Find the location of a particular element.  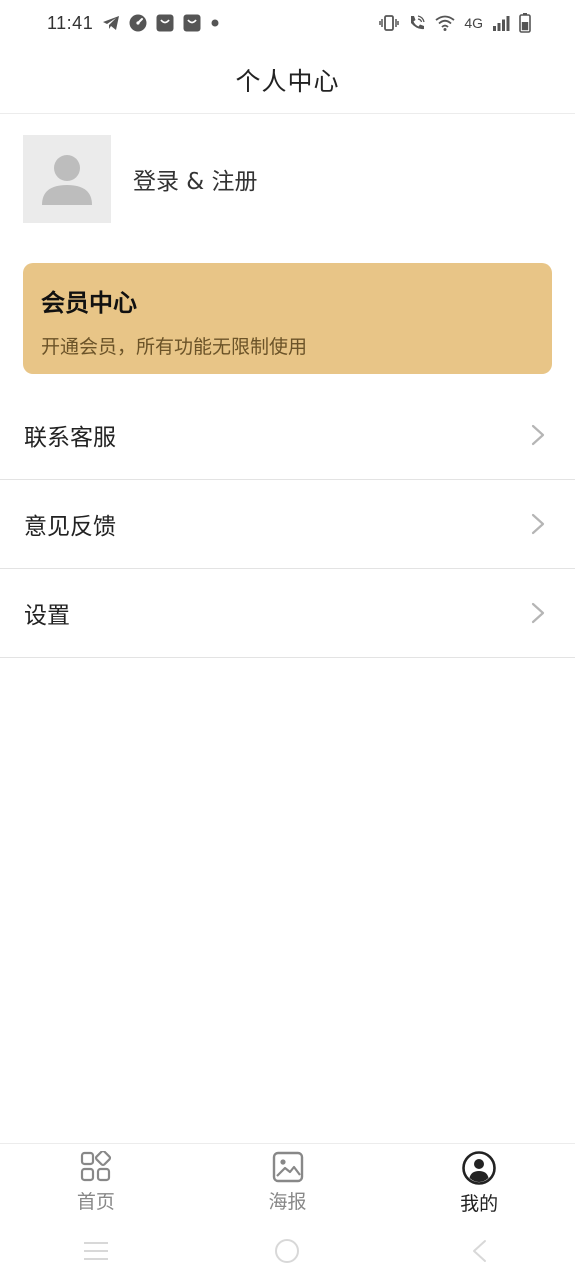

login-register-label: 登录 & 注册 is located at coordinates (195, 179).